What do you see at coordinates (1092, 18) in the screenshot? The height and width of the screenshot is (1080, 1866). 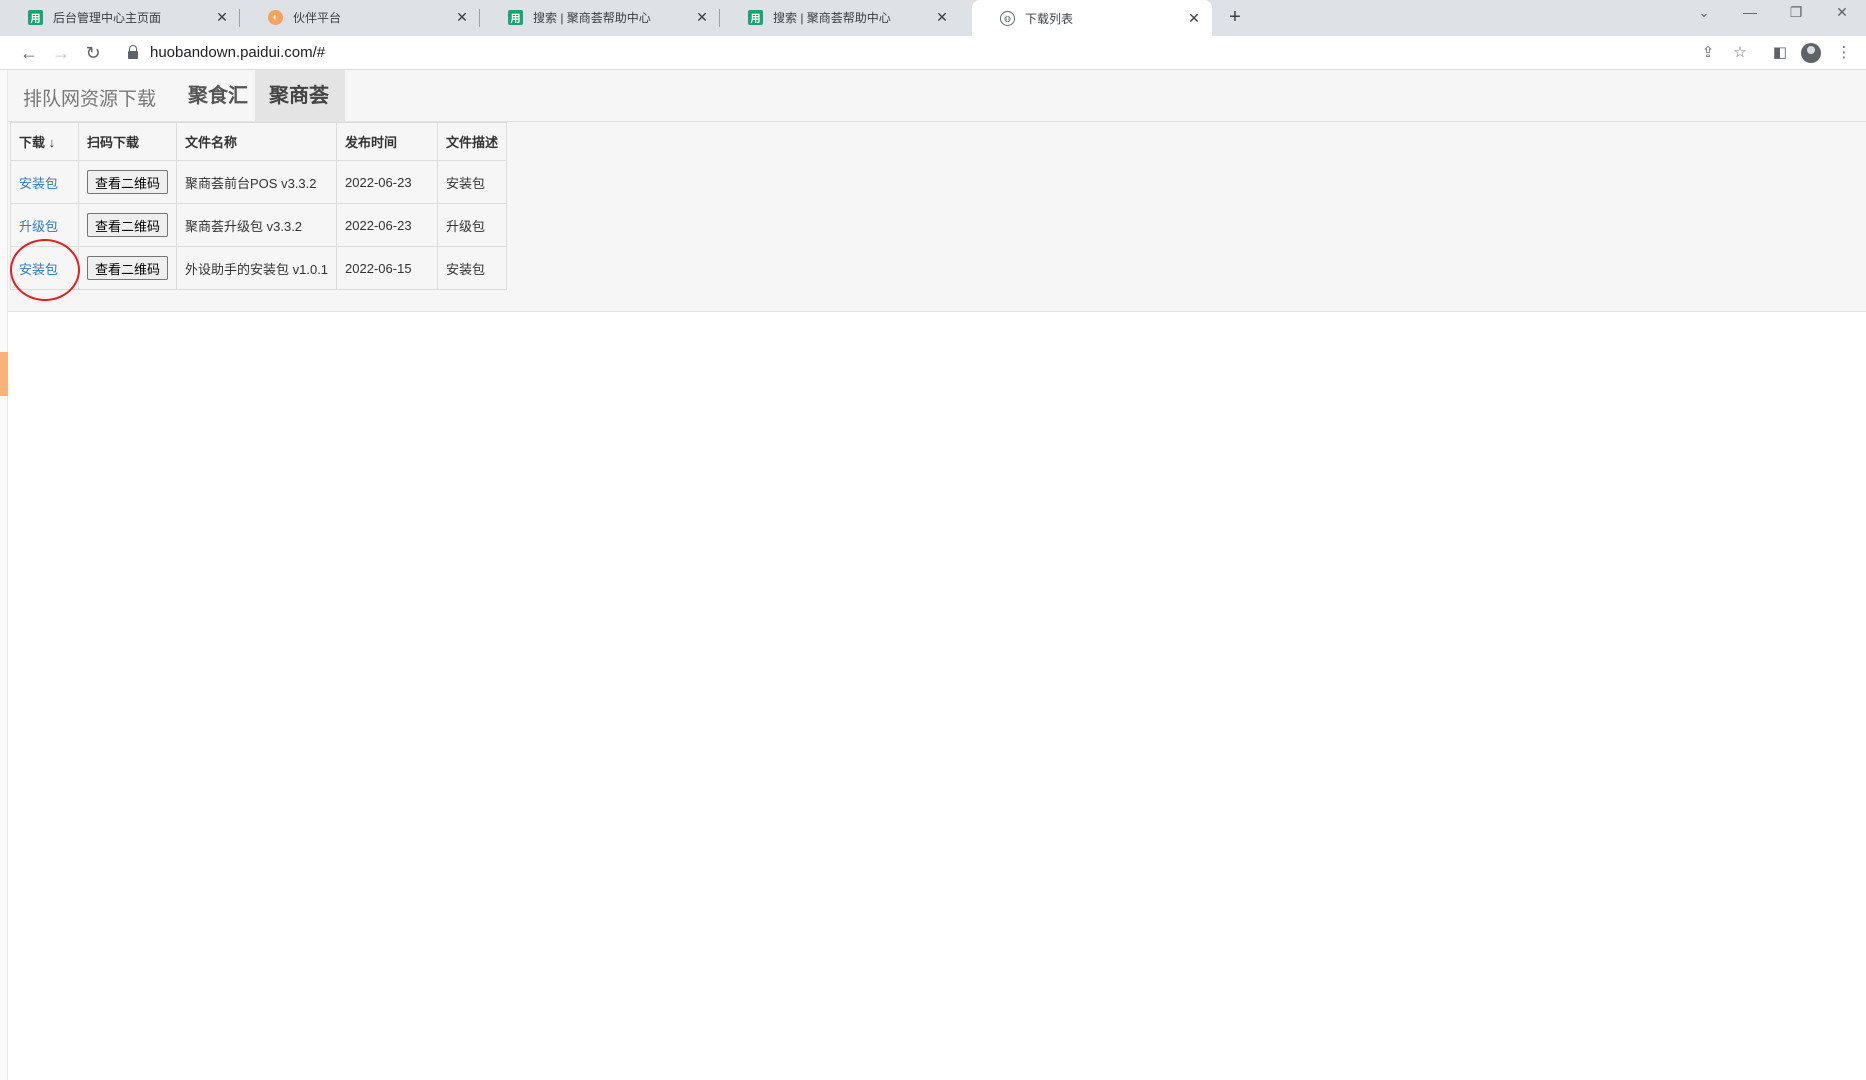 I see `tab-download-list: ◍ 下载列表 ✕` at bounding box center [1092, 18].